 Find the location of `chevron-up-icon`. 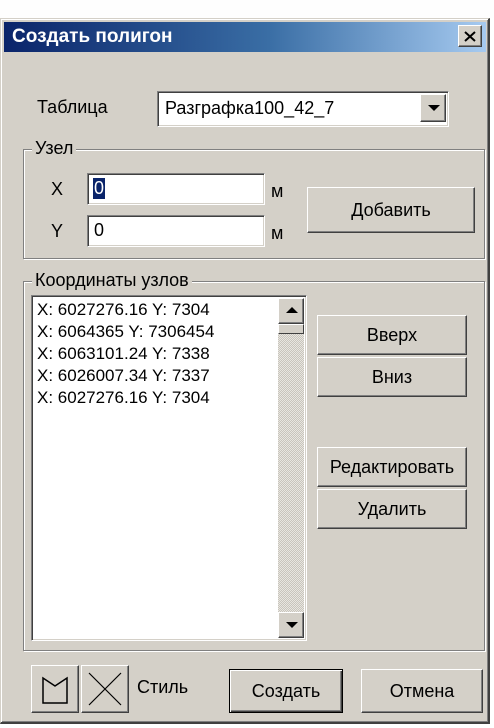

chevron-up-icon is located at coordinates (292, 310).